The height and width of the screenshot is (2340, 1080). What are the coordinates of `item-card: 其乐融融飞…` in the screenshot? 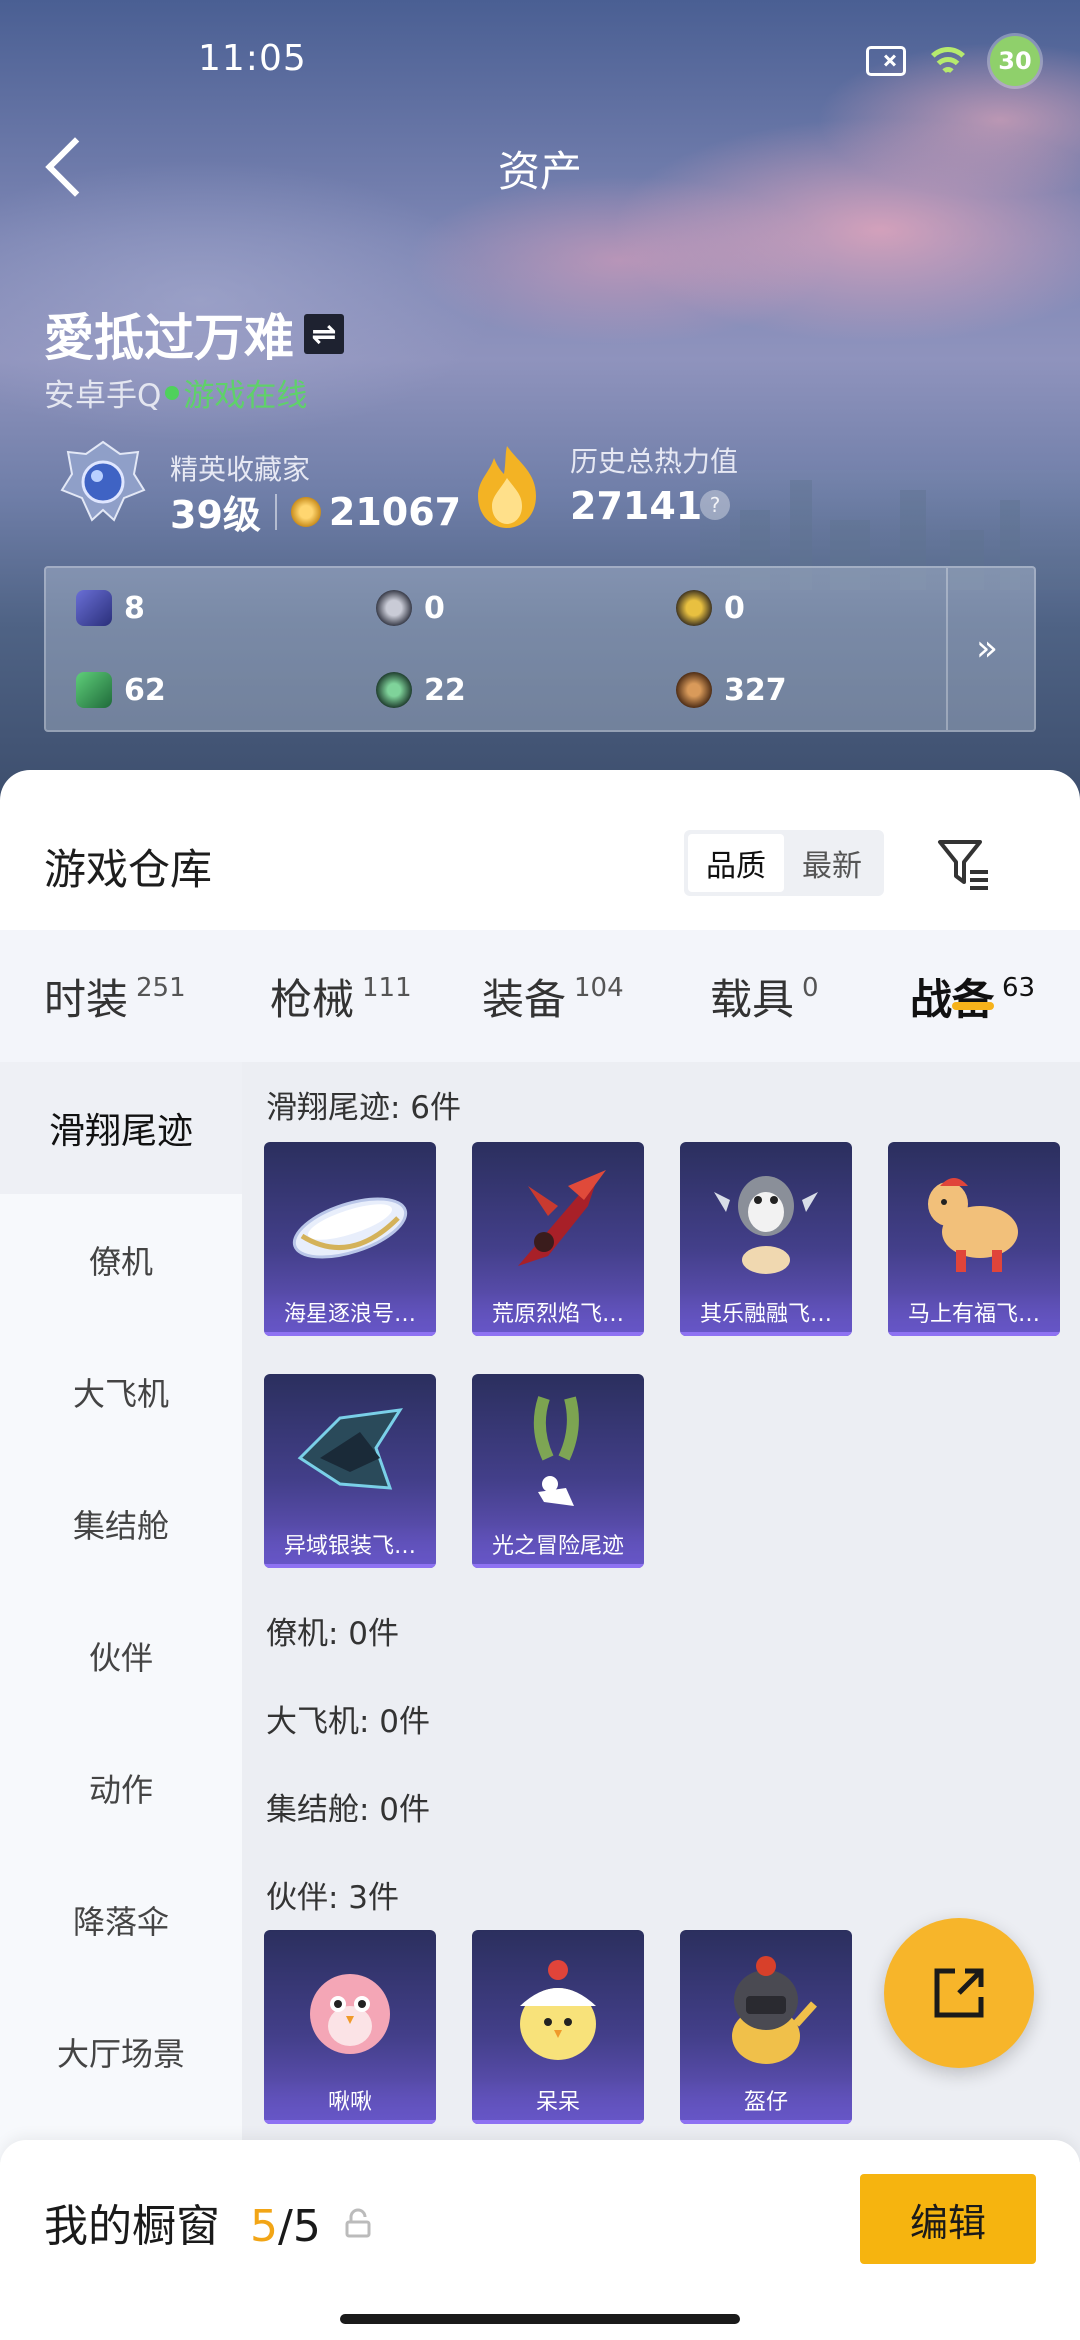 It's located at (766, 1239).